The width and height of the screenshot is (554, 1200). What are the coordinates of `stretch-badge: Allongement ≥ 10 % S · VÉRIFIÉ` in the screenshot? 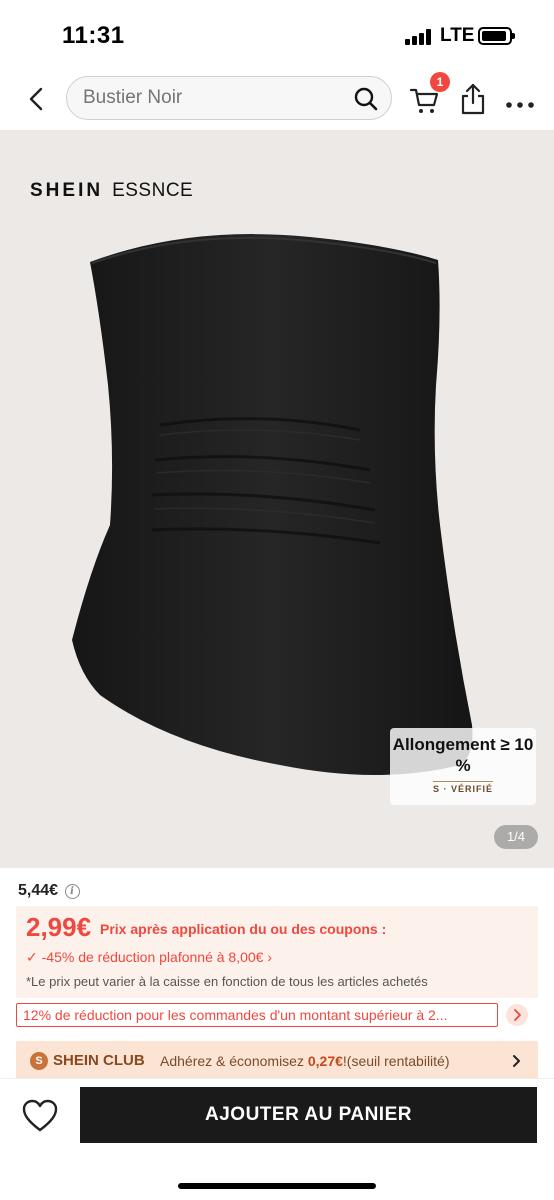 It's located at (463, 766).